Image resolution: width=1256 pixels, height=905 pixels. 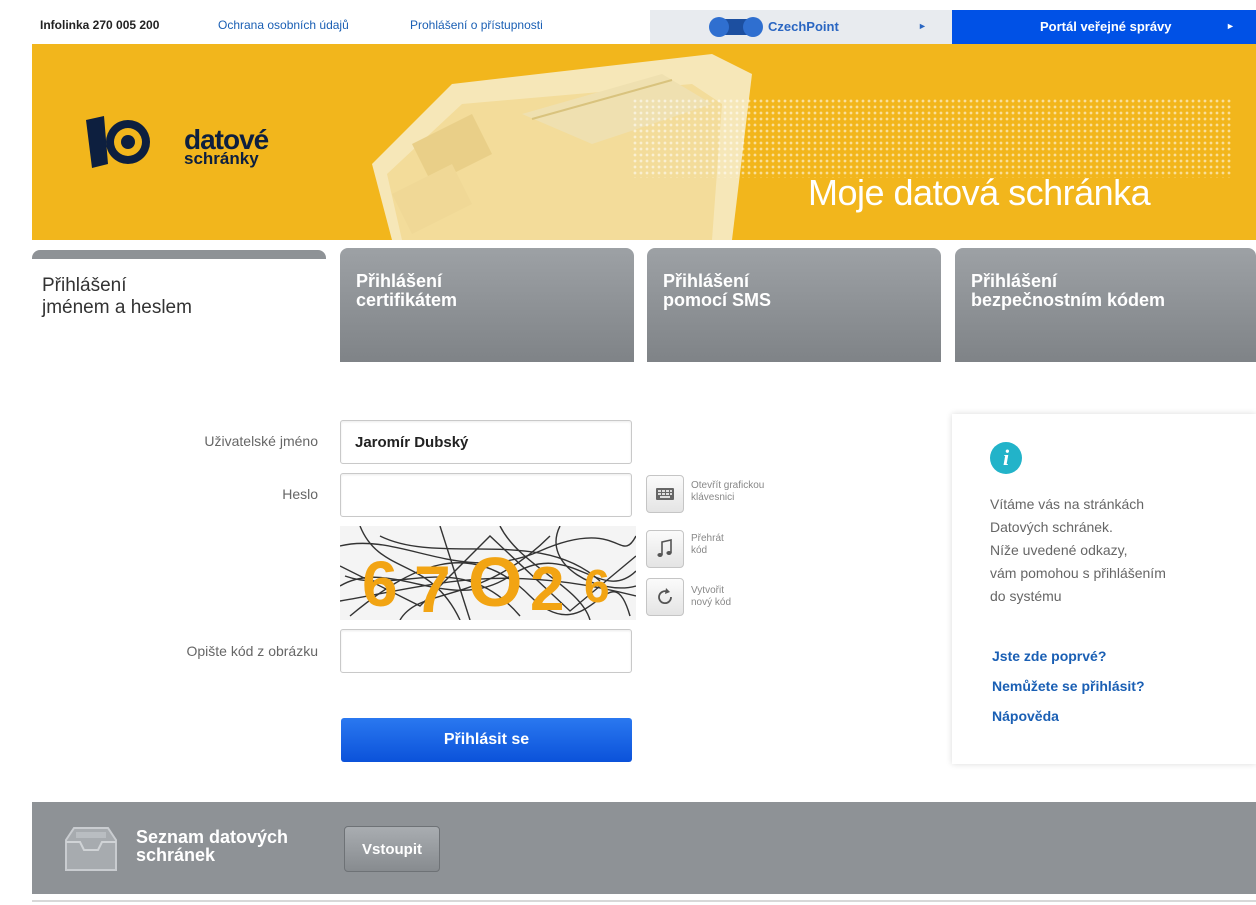 I want to click on refresh-icon, so click(x=665, y=596).